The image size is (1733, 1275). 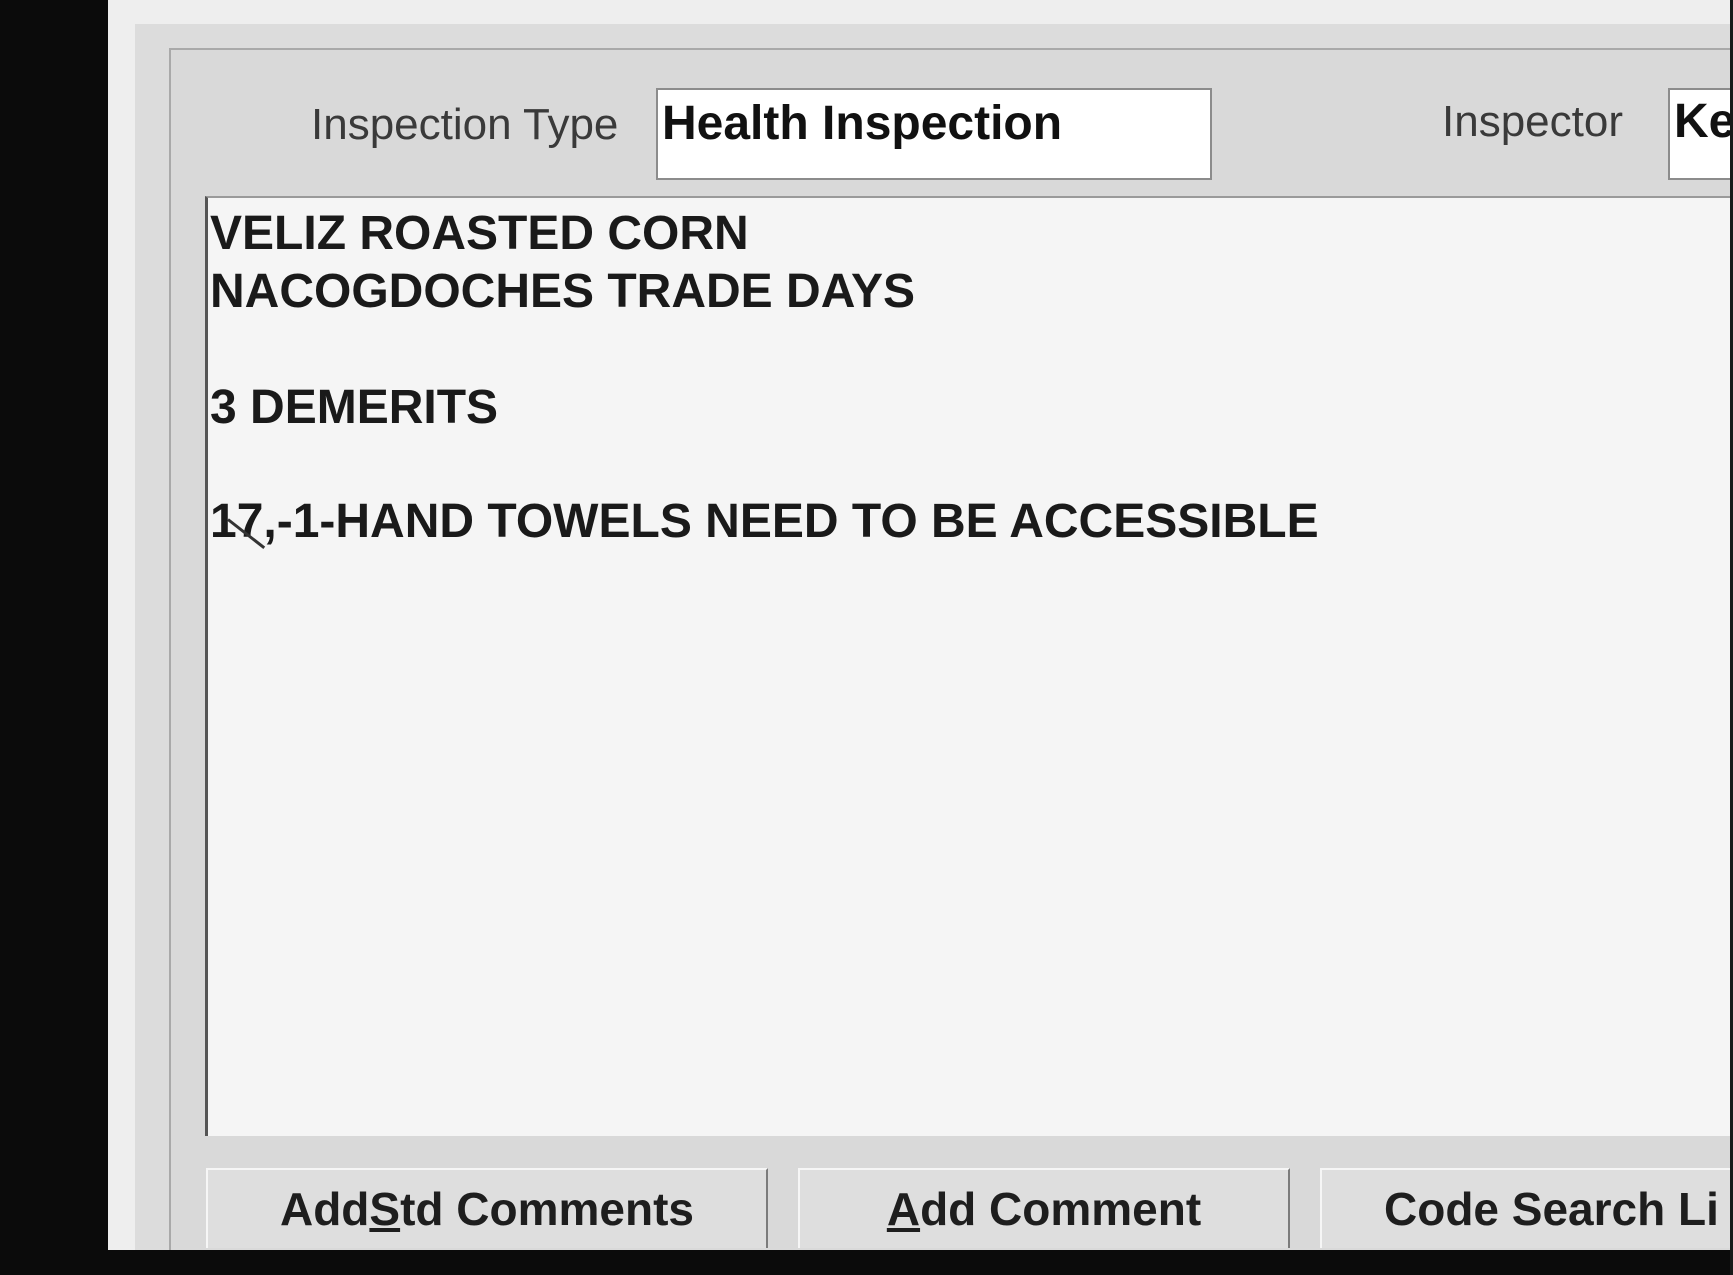 What do you see at coordinates (934, 134) in the screenshot?
I see `inspection-type-field: Health Inspection` at bounding box center [934, 134].